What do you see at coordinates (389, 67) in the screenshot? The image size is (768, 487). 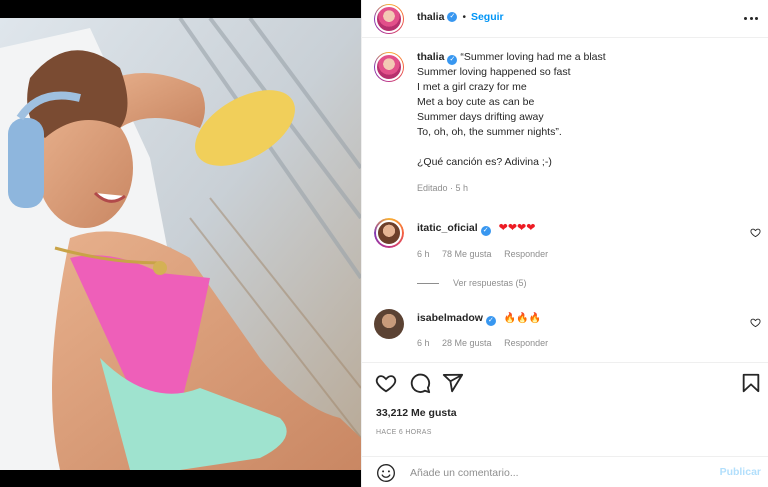 I see `caption-author-avatar` at bounding box center [389, 67].